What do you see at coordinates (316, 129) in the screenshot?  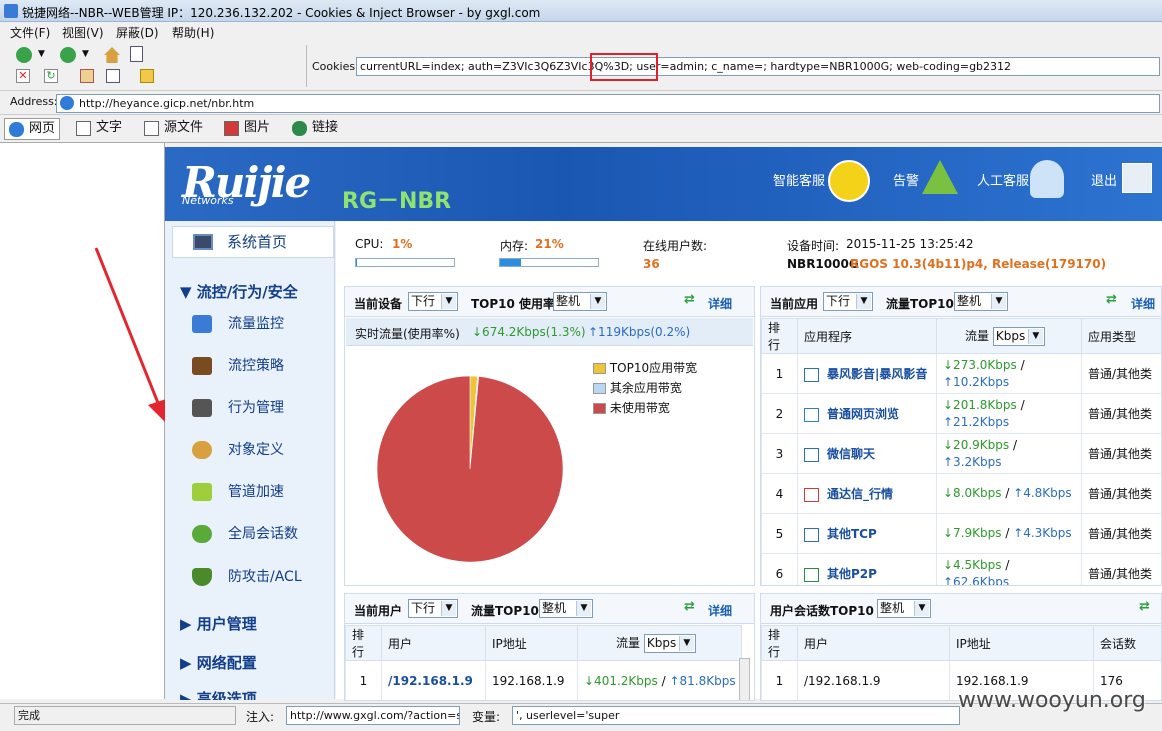 I see `tab-links: 链接` at bounding box center [316, 129].